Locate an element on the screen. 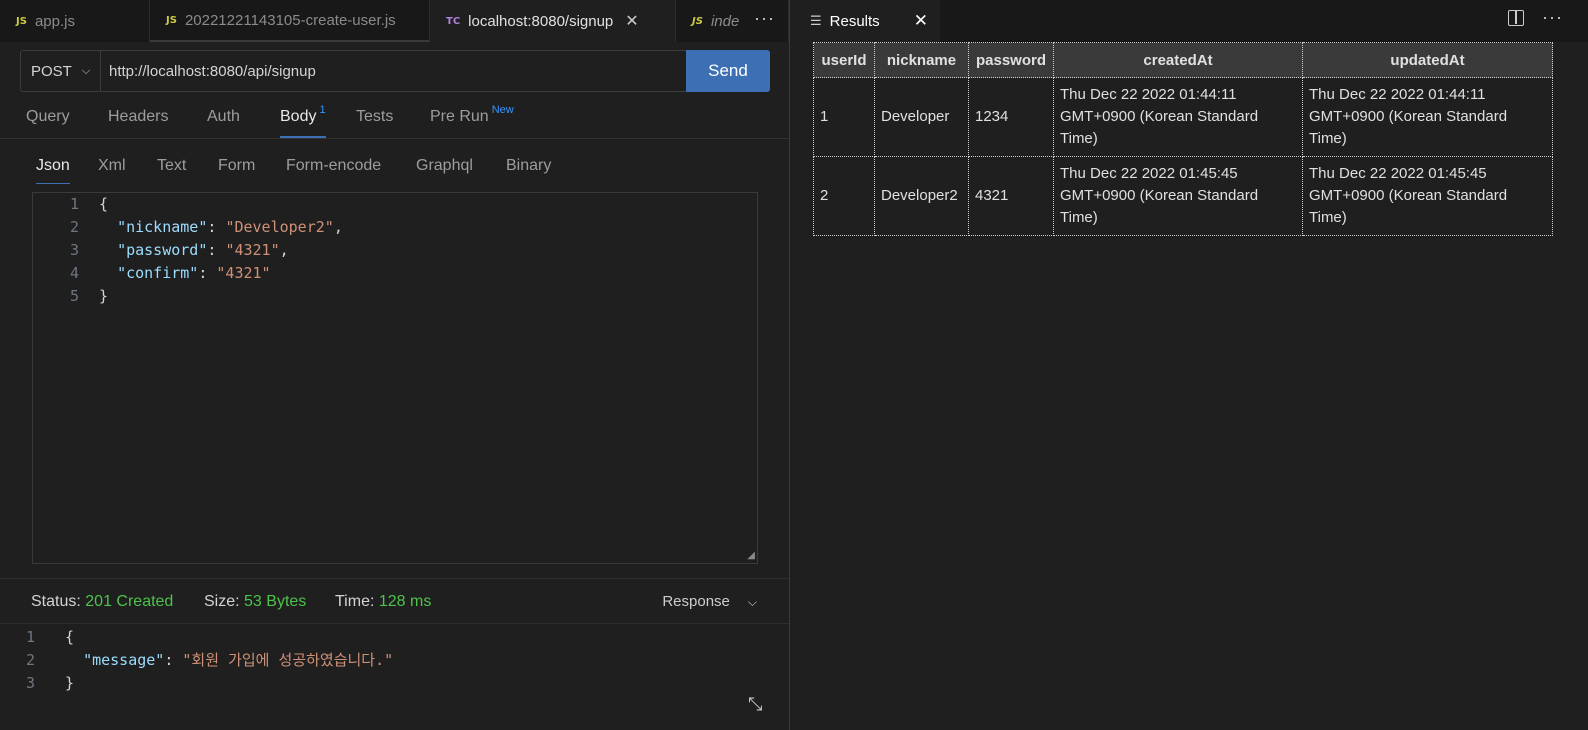 The image size is (1588, 730). column-header: userId is located at coordinates (844, 60).